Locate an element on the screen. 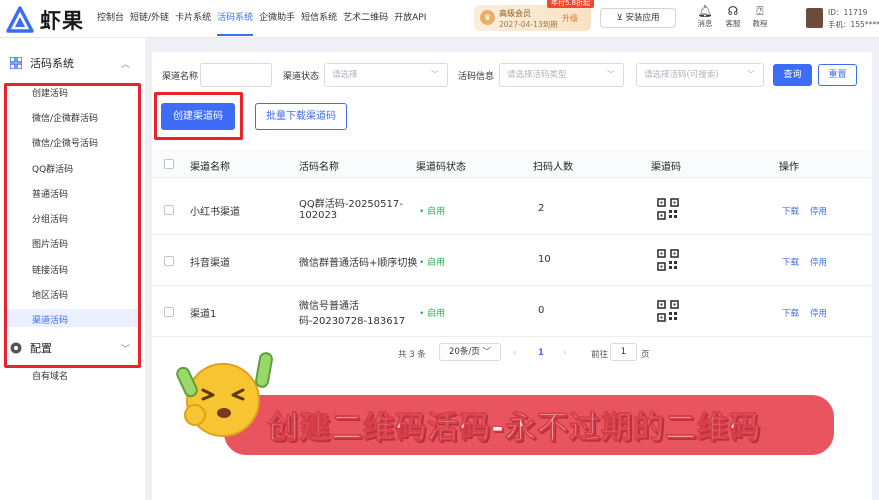  nav-item-card: 卡片系统 is located at coordinates (193, 23).